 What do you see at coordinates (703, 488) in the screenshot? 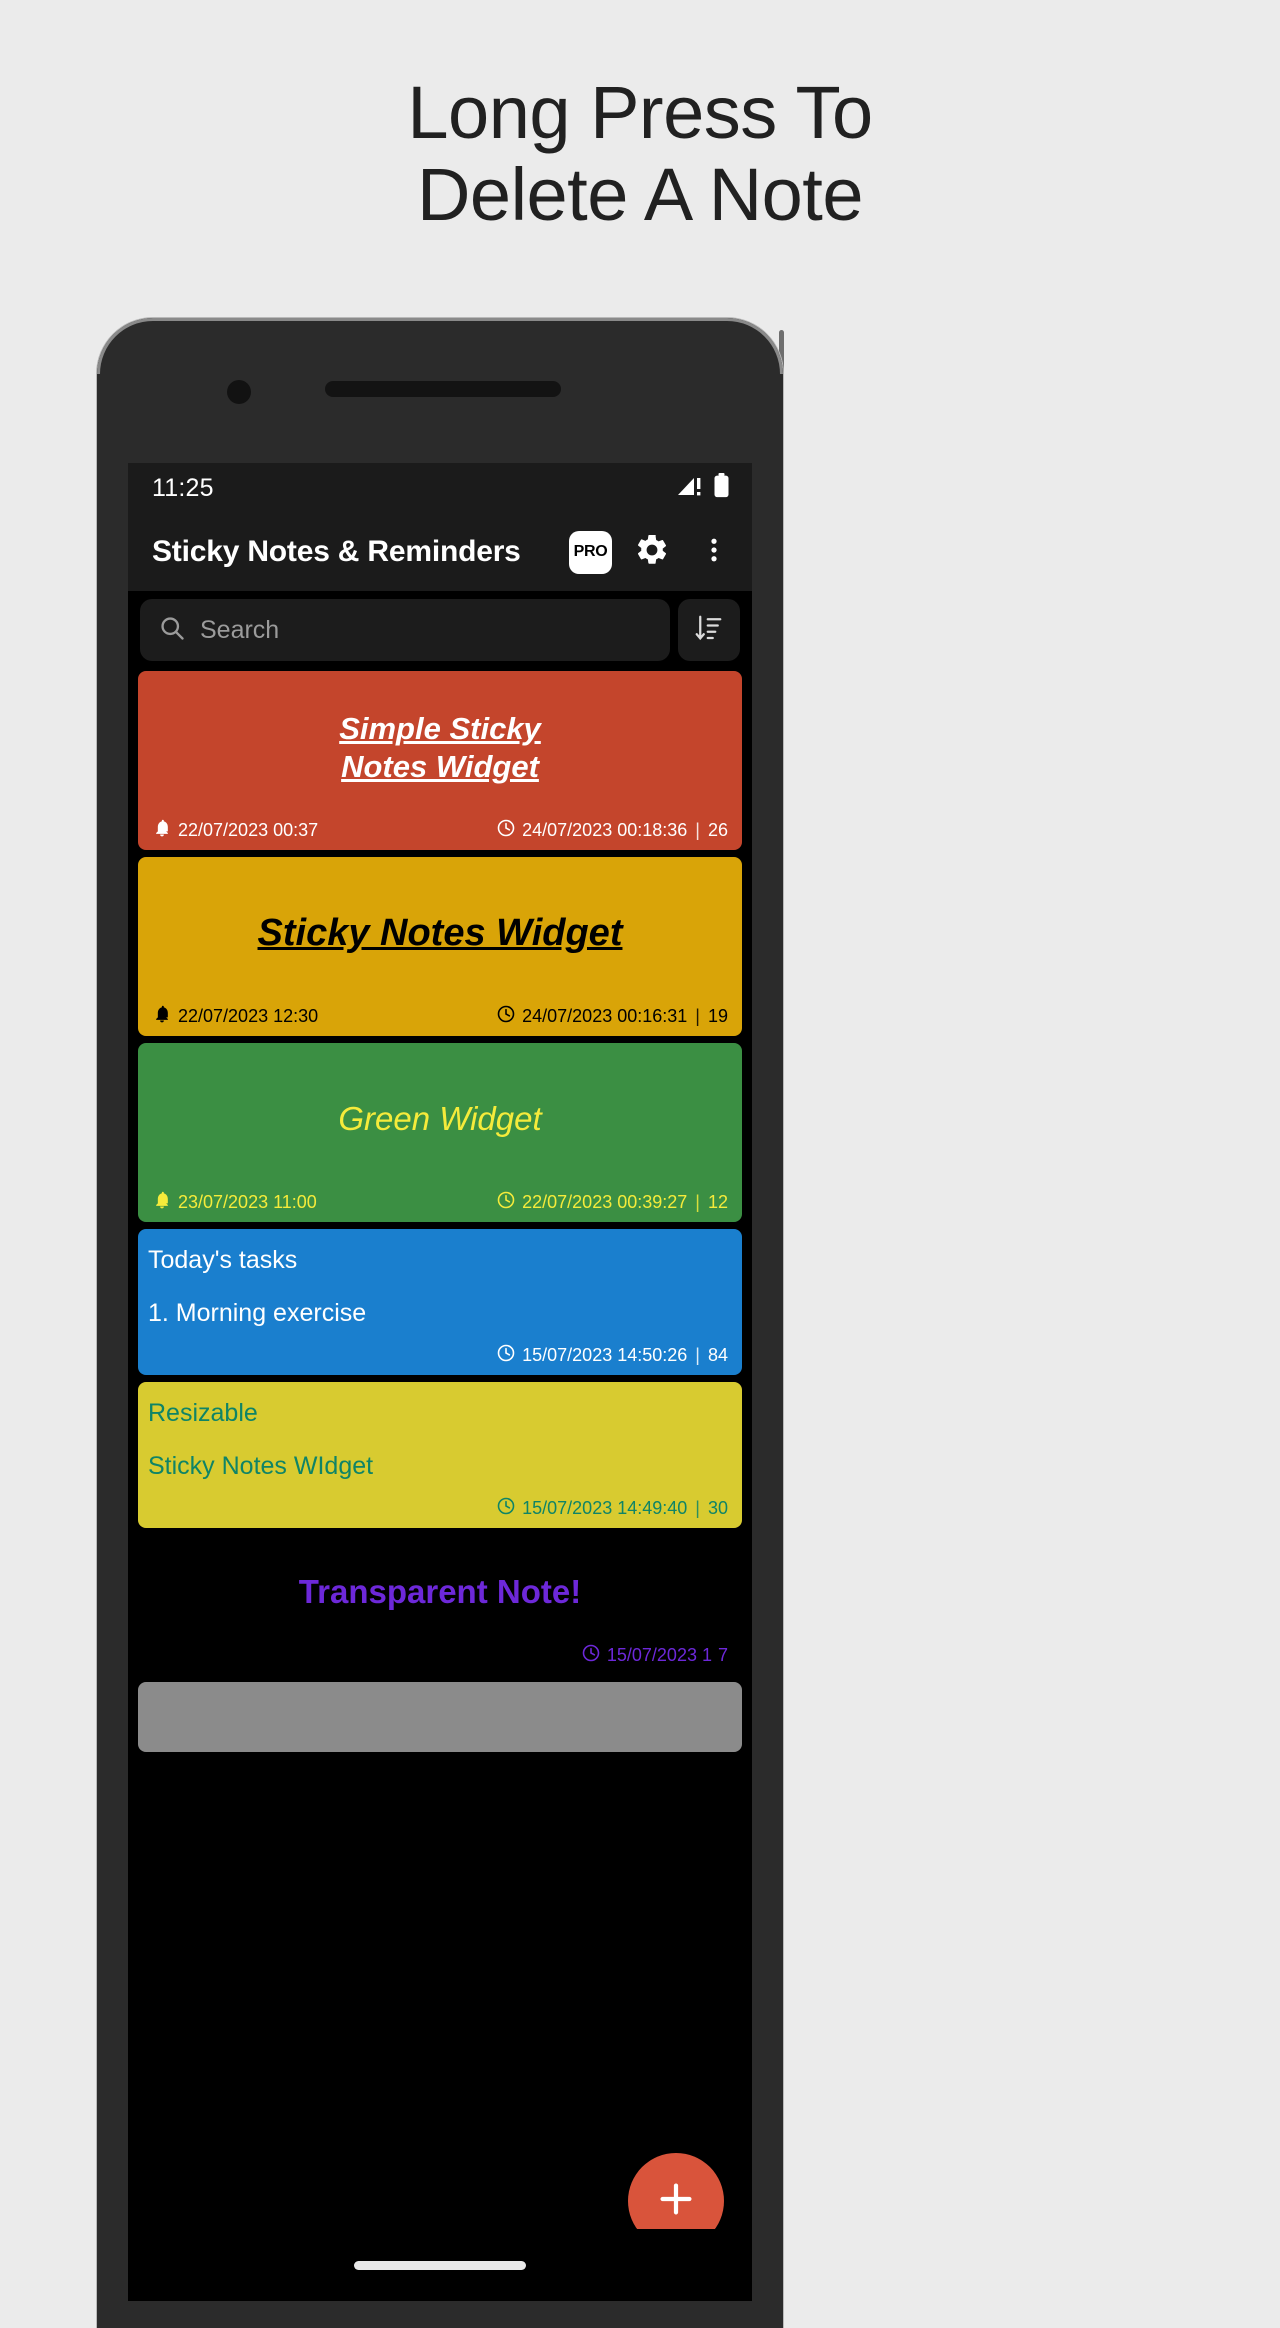
I see `status-bar-icons` at bounding box center [703, 488].